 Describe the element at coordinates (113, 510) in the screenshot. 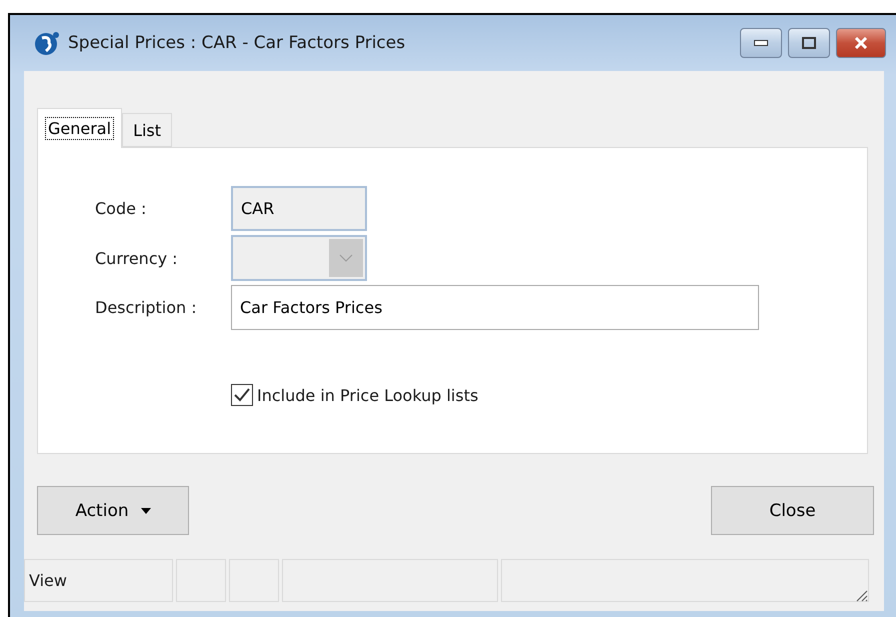

I see `action-button: Action` at that location.